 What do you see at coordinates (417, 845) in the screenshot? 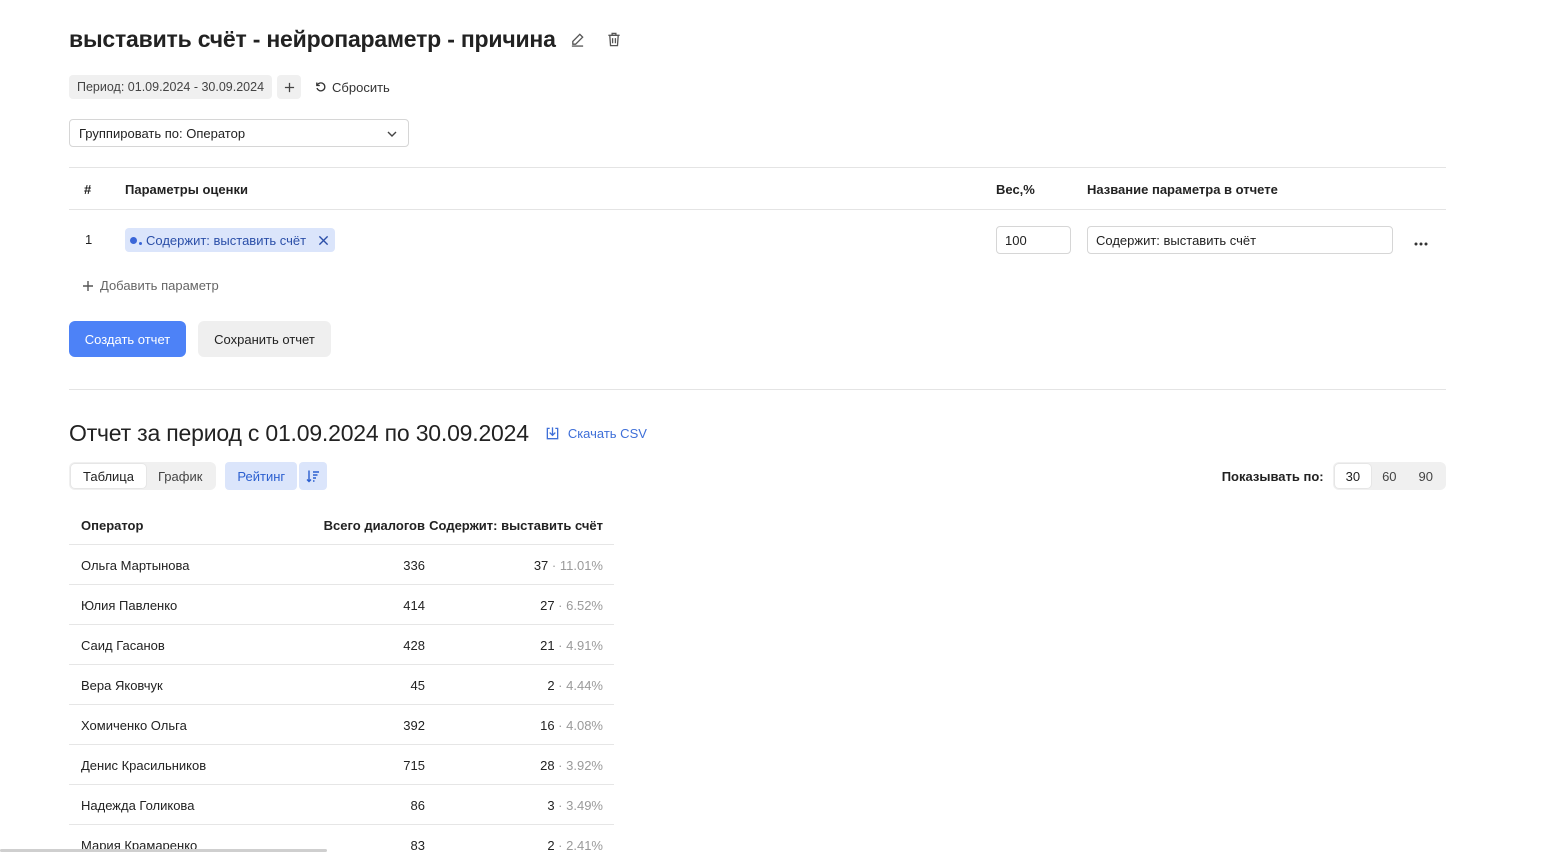
I see `total-dialogs: 83` at bounding box center [417, 845].